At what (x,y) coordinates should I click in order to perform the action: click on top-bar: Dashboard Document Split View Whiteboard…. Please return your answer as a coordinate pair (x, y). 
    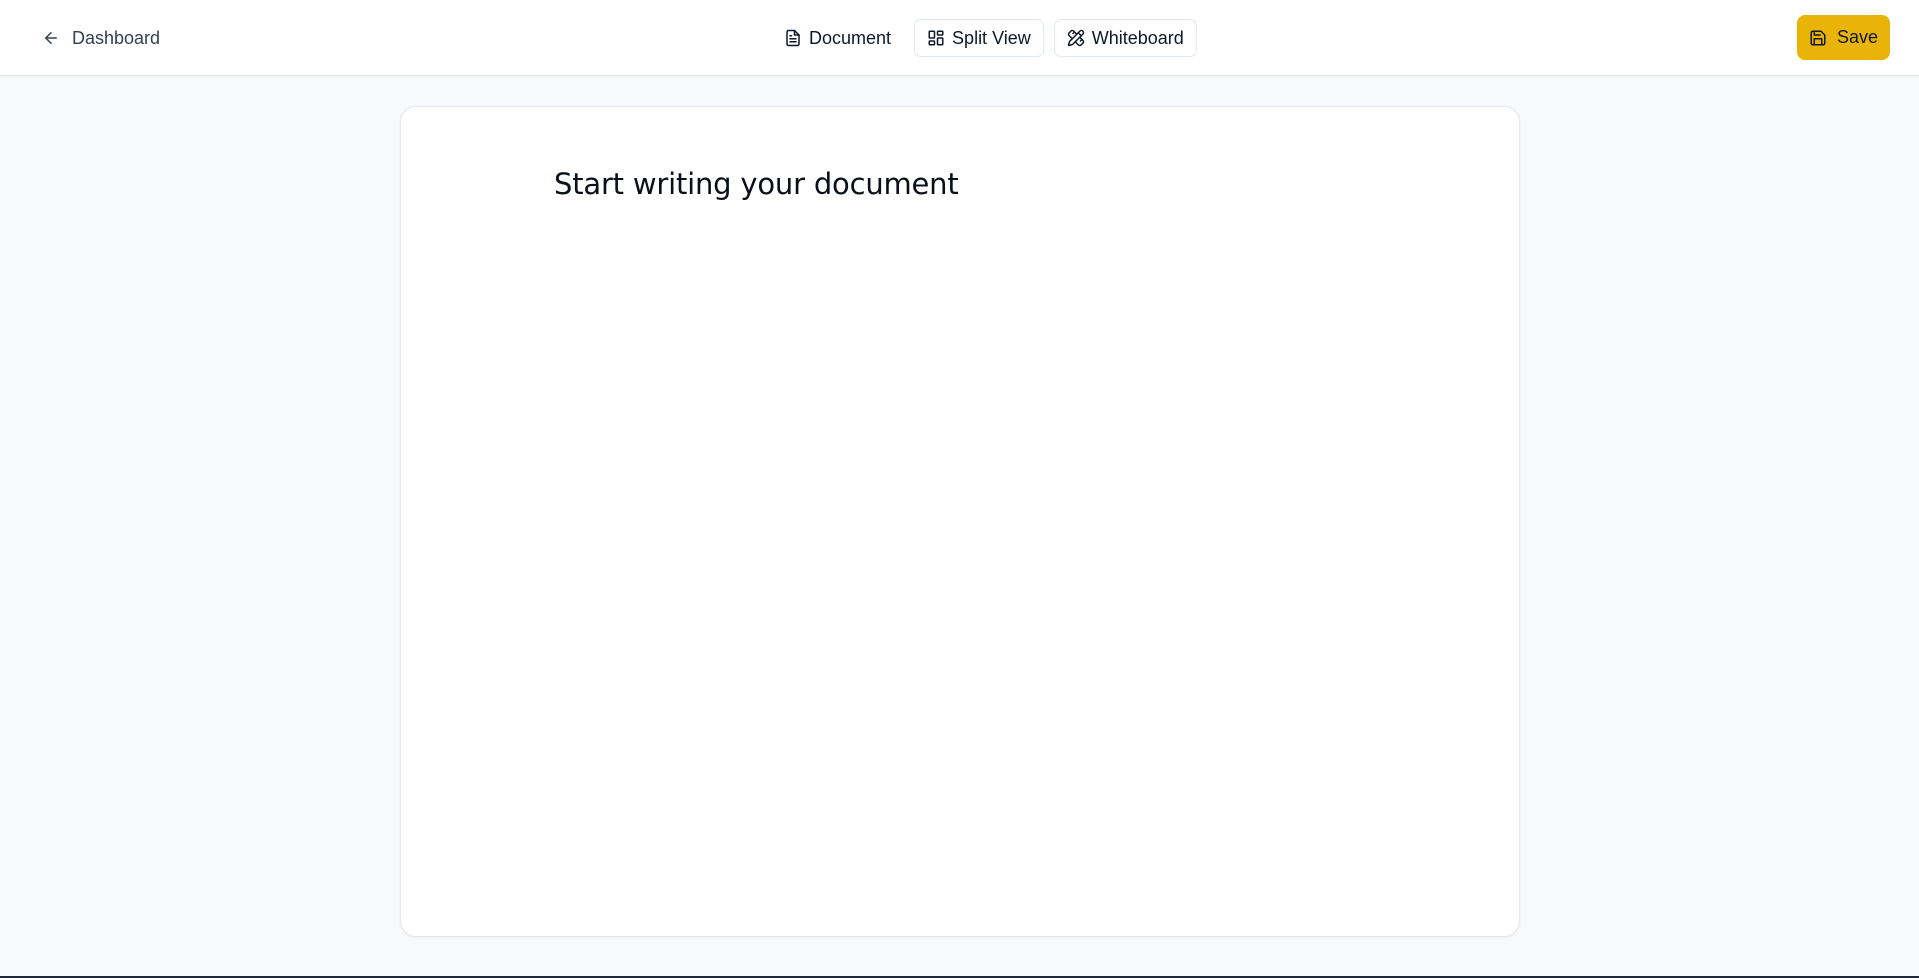
    Looking at the image, I should click on (959, 38).